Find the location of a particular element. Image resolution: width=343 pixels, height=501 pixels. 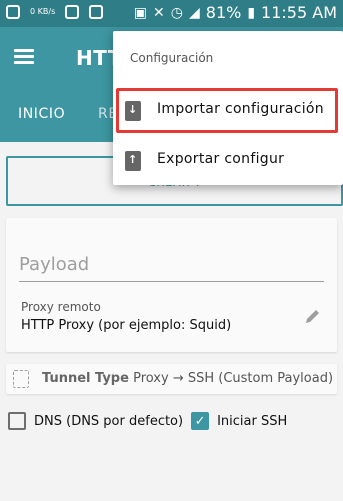

tunnel-type-row: Tunnel Type Proxy → SSH (Custom Payload) is located at coordinates (171, 379).